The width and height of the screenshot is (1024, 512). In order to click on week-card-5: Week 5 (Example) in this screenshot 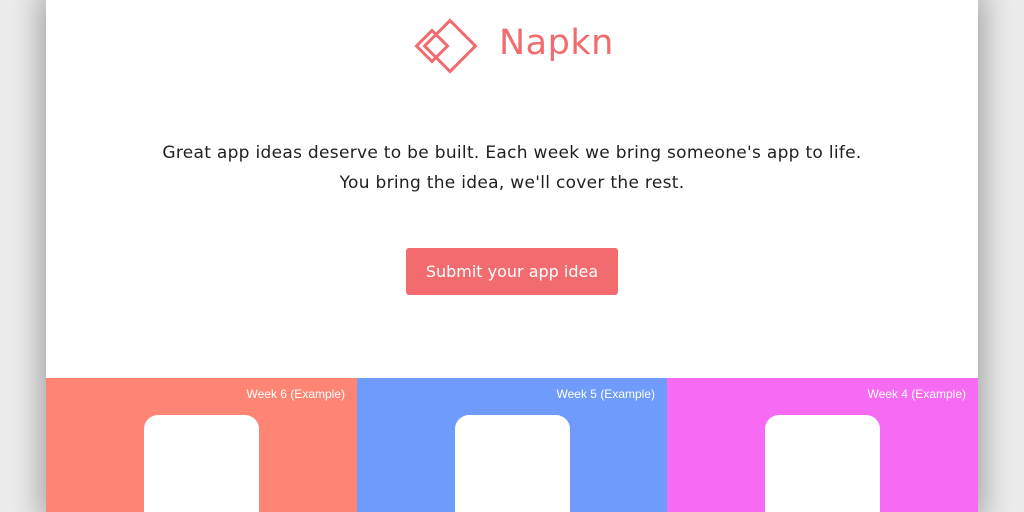, I will do `click(512, 445)`.